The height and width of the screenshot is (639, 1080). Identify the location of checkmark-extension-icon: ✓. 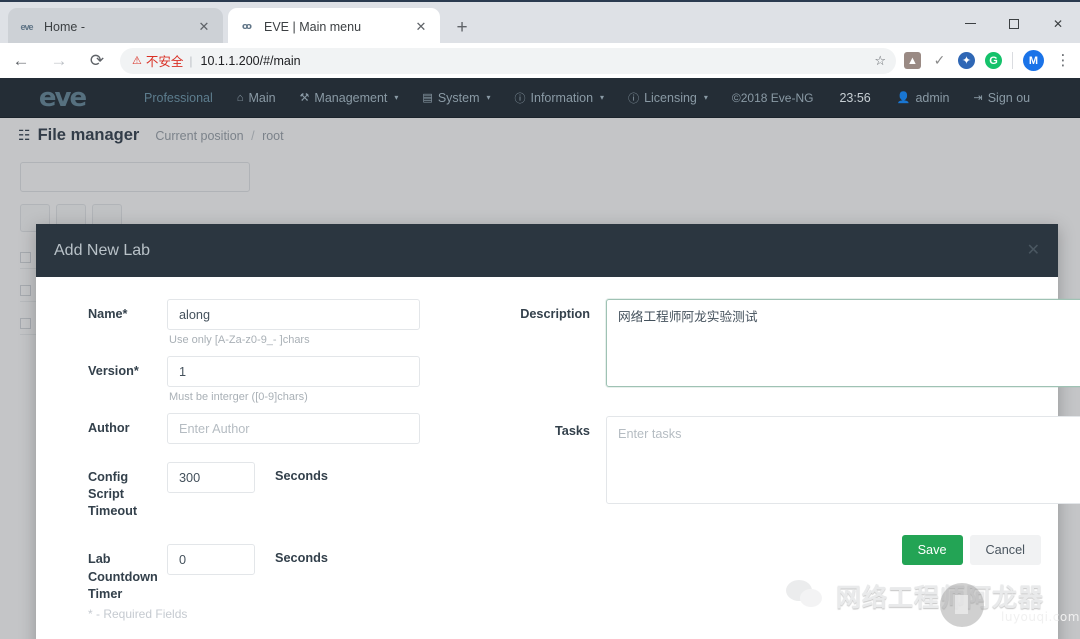
(939, 60).